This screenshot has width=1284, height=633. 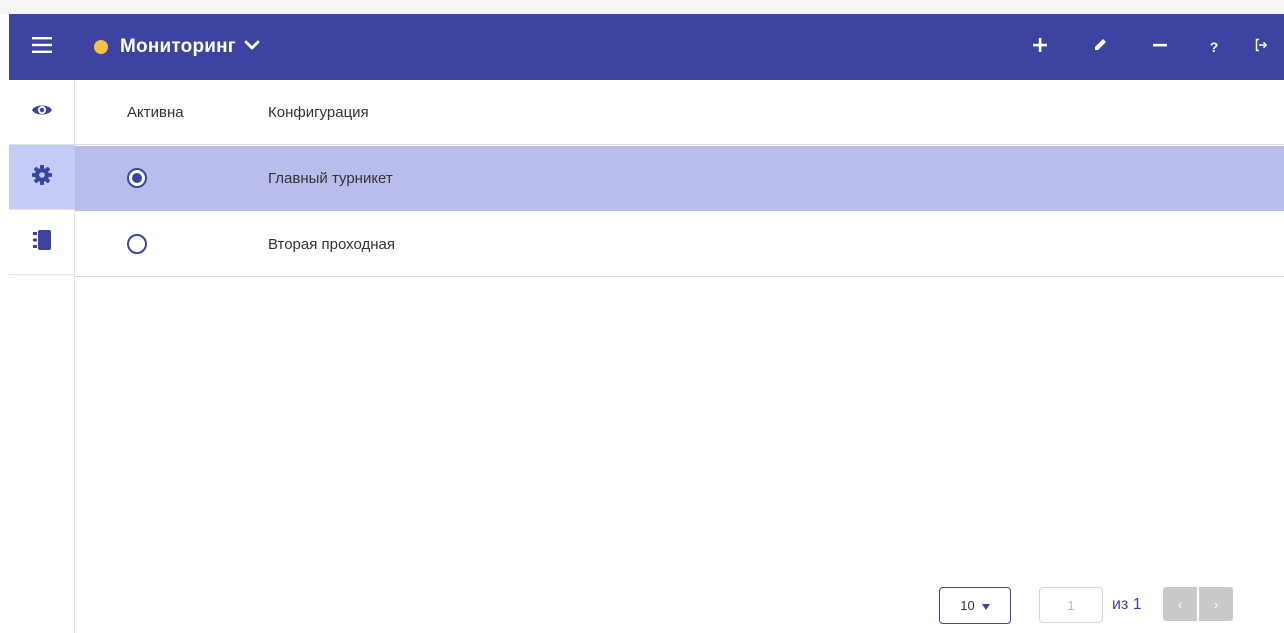 I want to click on menu-icon, so click(x=42, y=47).